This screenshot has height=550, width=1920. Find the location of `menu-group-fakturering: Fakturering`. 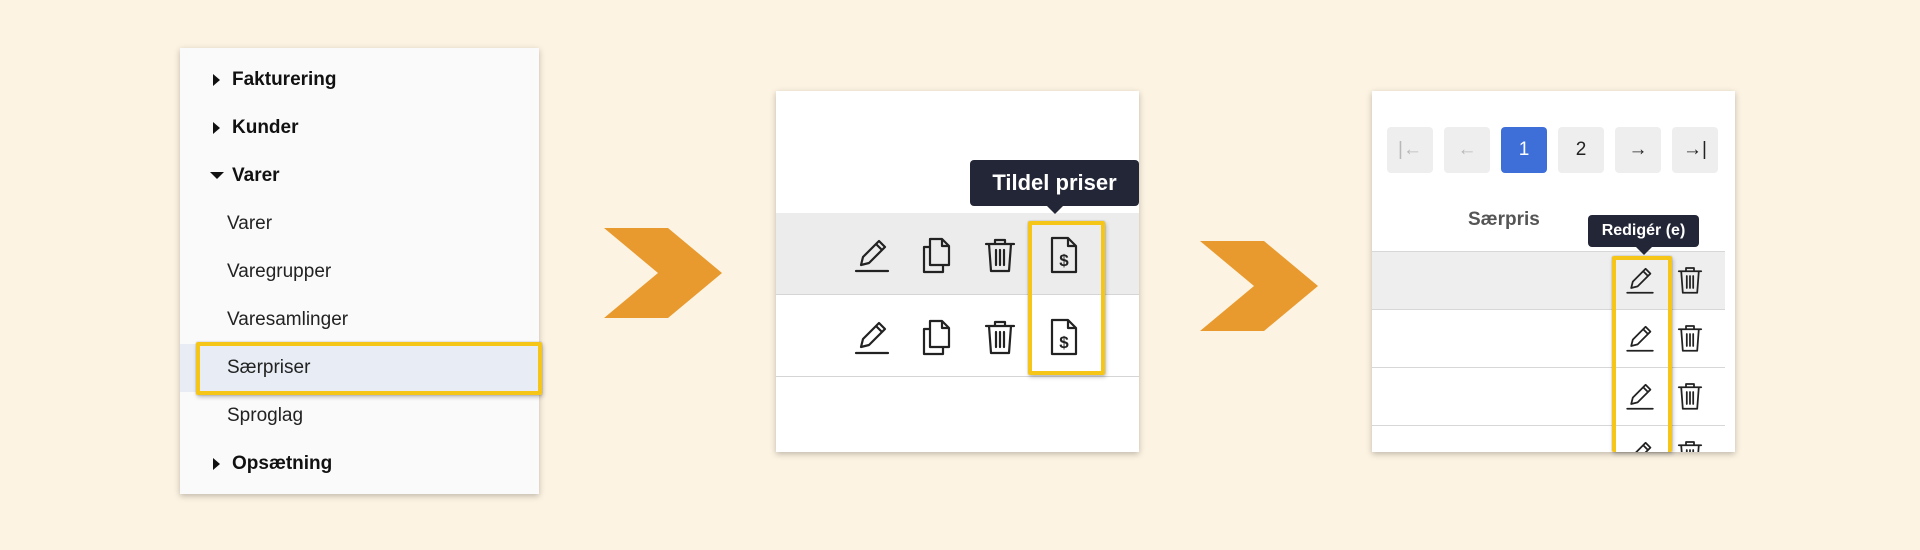

menu-group-fakturering: Fakturering is located at coordinates (359, 80).